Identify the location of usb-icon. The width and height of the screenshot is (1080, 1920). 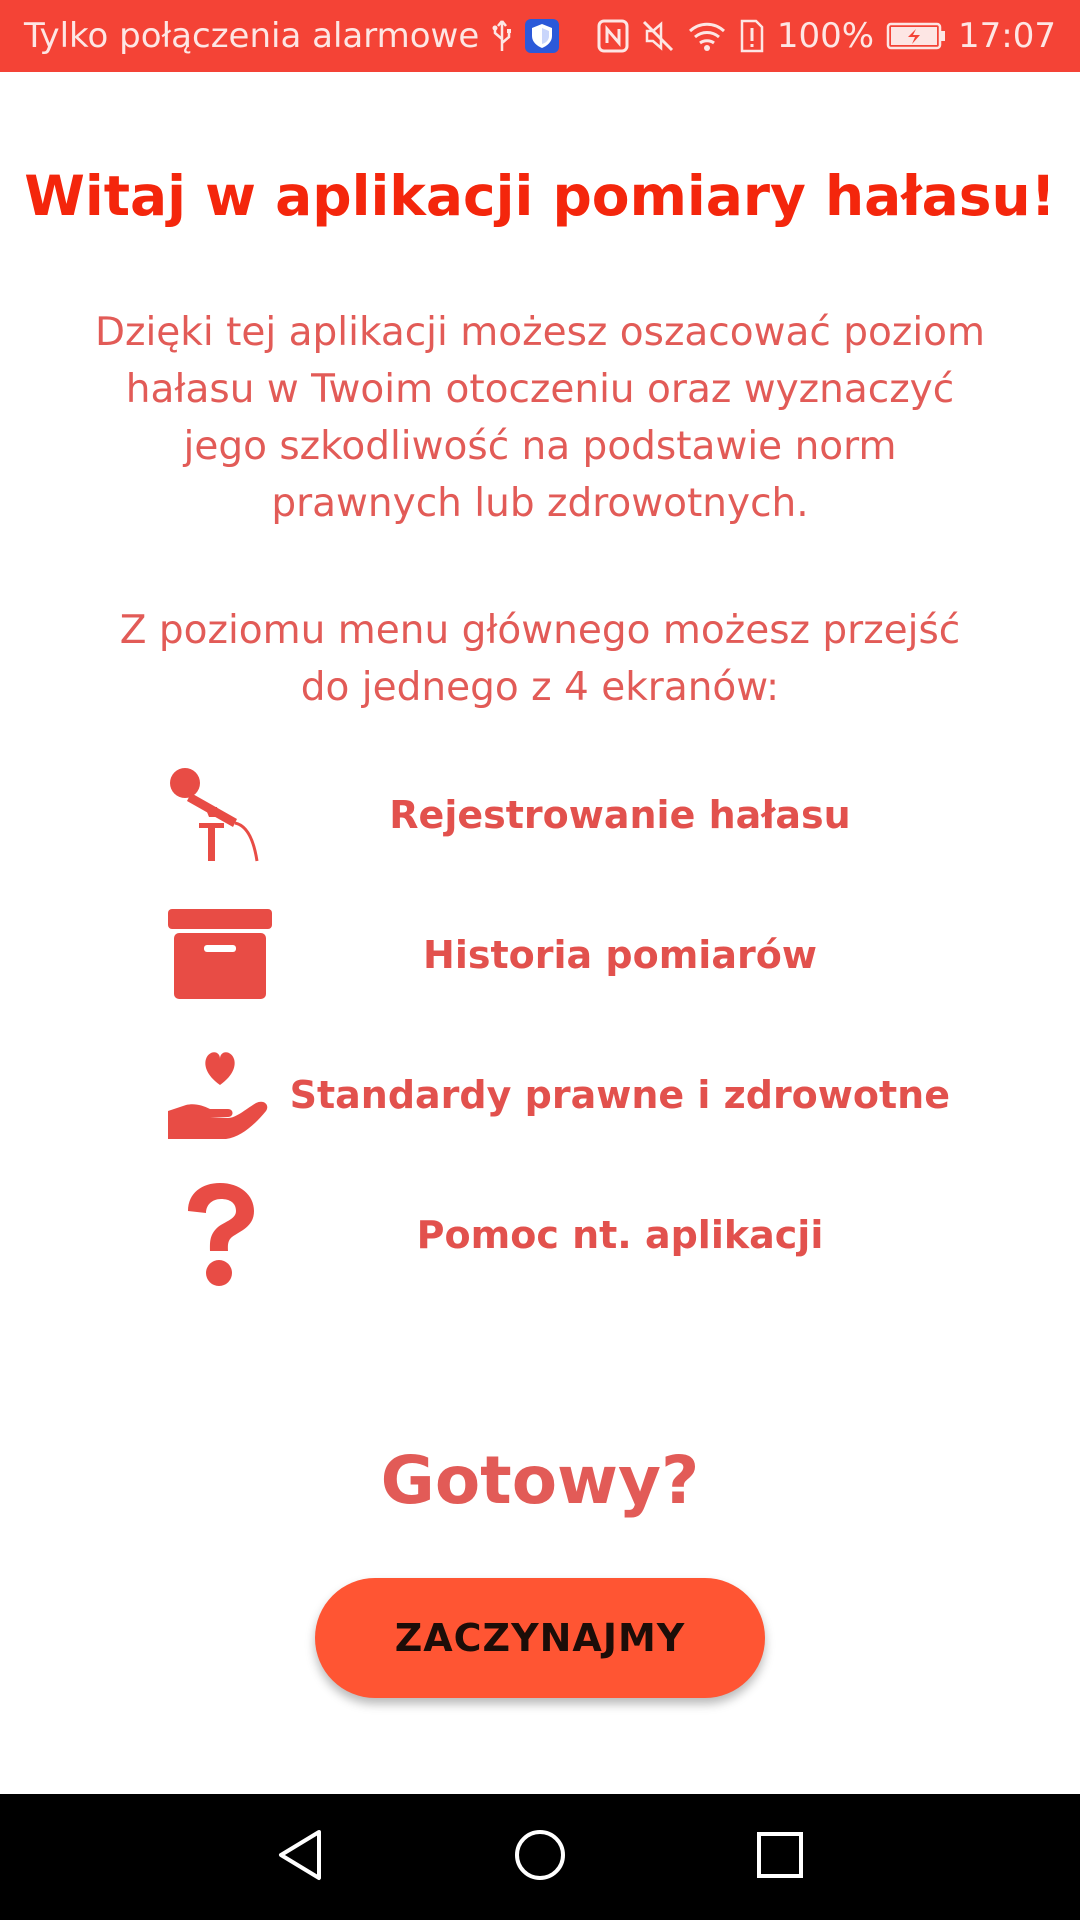
(502, 36).